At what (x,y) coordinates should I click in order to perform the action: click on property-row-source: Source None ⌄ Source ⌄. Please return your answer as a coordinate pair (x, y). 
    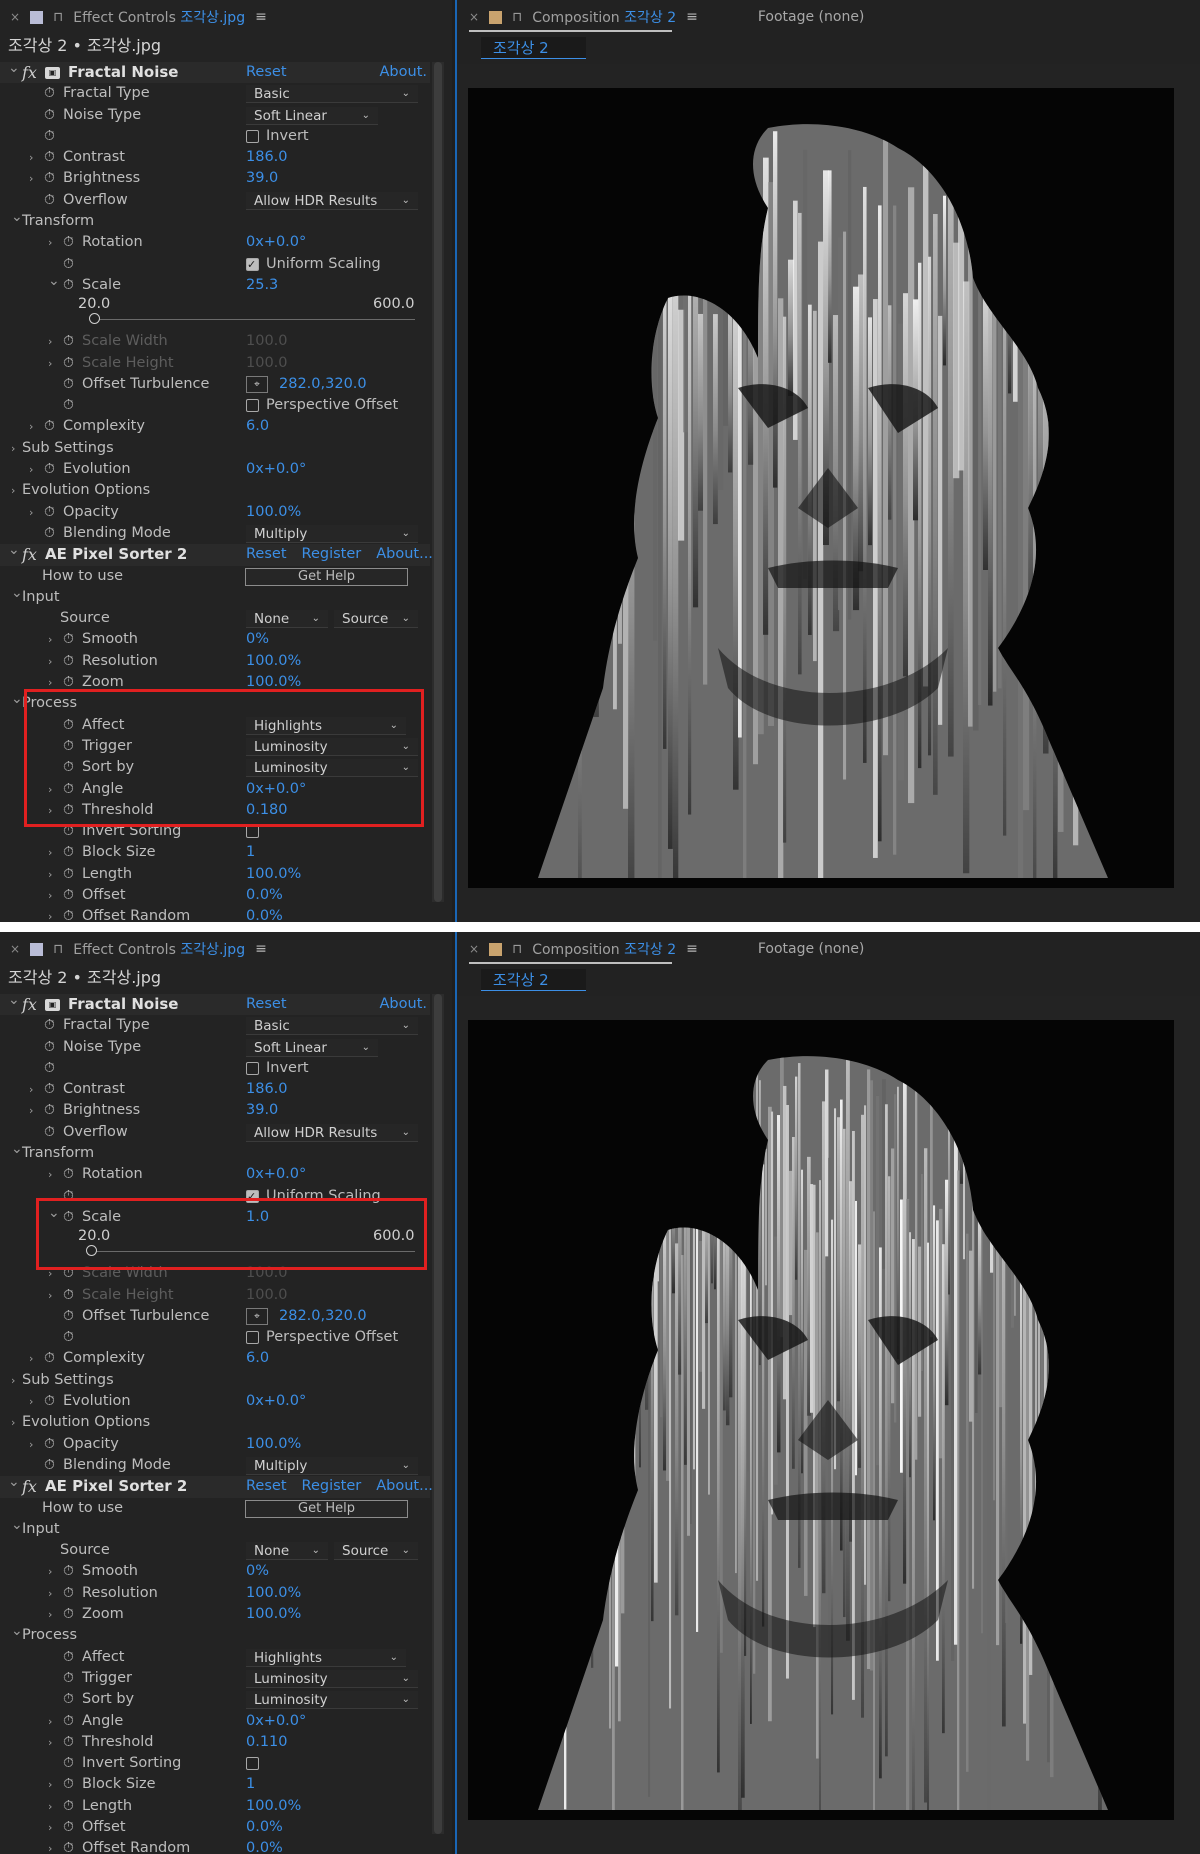
    Looking at the image, I should click on (215, 618).